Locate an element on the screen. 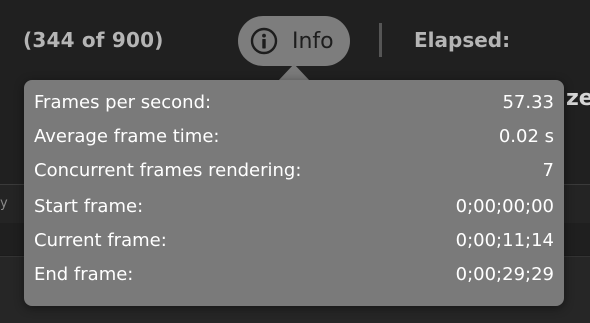 This screenshot has width=590, height=323. clipped-column-text: y is located at coordinates (4, 203).